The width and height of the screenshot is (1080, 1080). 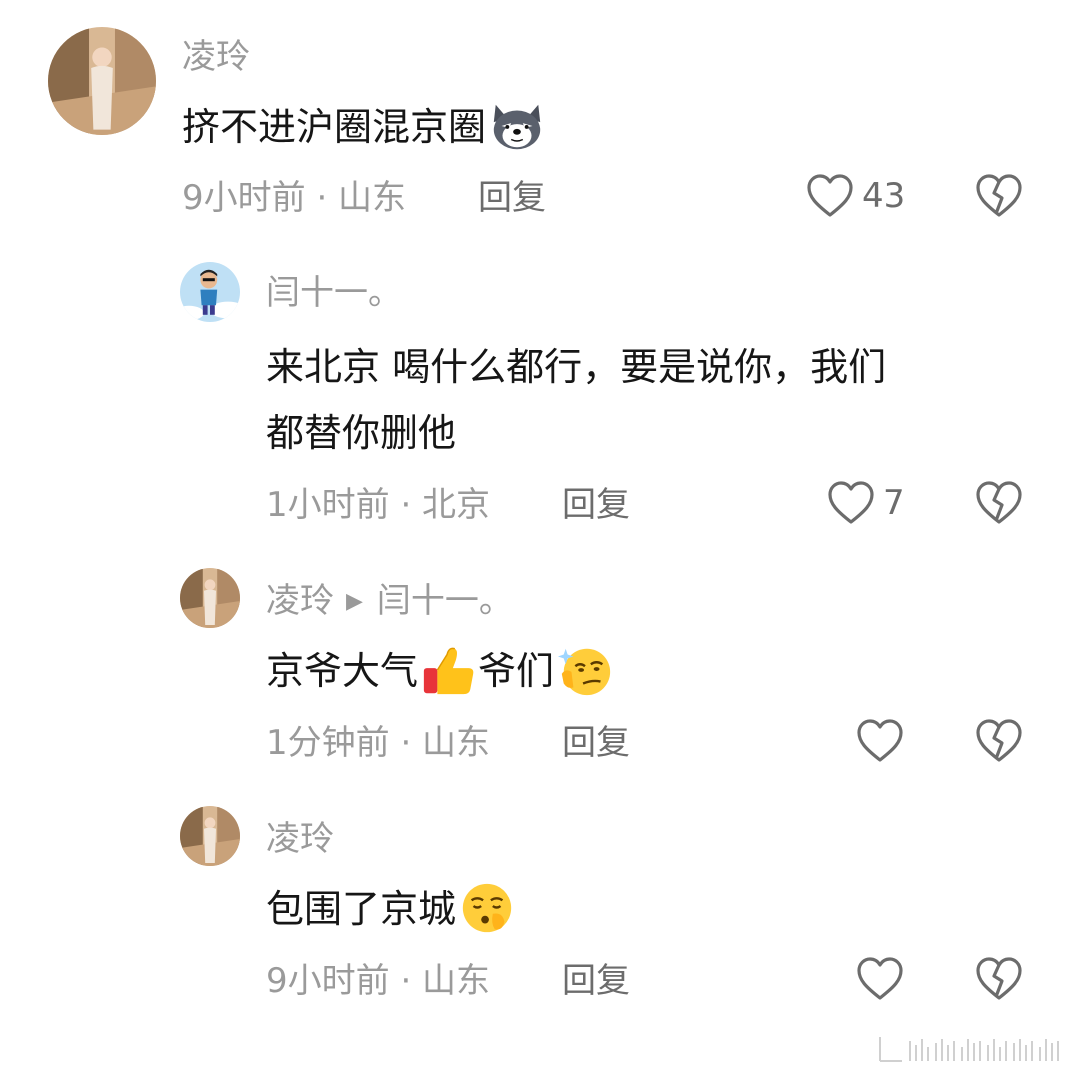 What do you see at coordinates (894, 503) in the screenshot?
I see `like-count: 7` at bounding box center [894, 503].